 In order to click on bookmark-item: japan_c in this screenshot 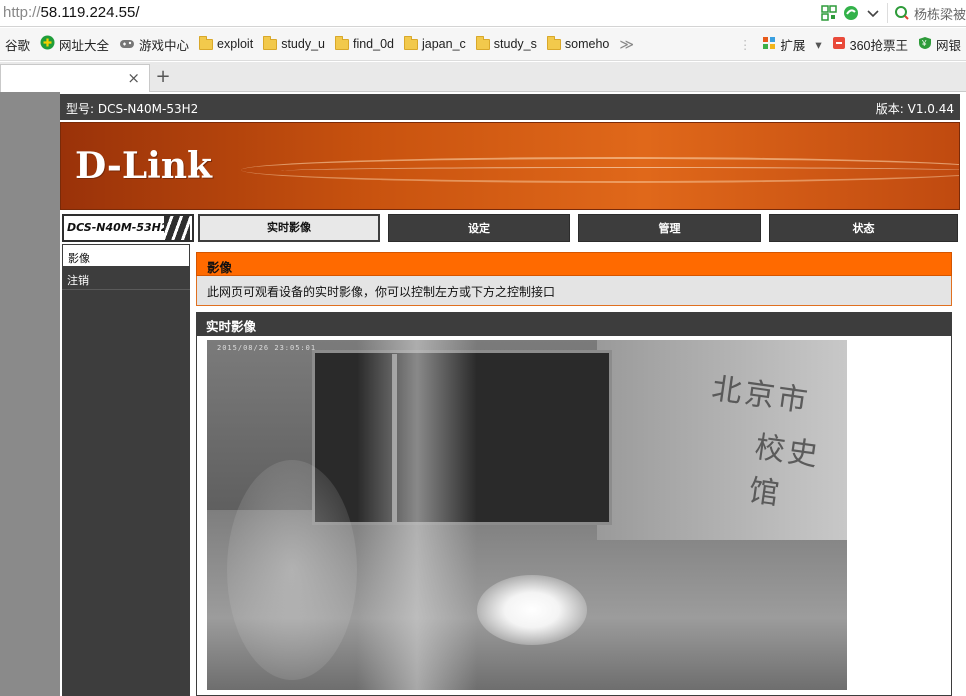, I will do `click(435, 43)`.